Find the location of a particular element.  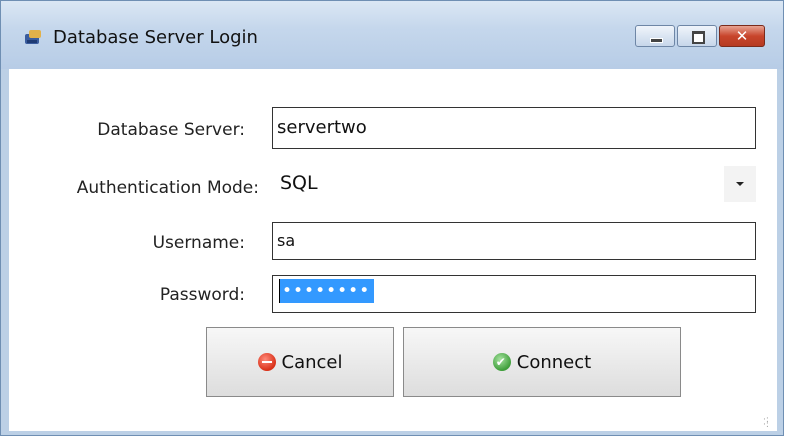

minimize-button is located at coordinates (655, 36).